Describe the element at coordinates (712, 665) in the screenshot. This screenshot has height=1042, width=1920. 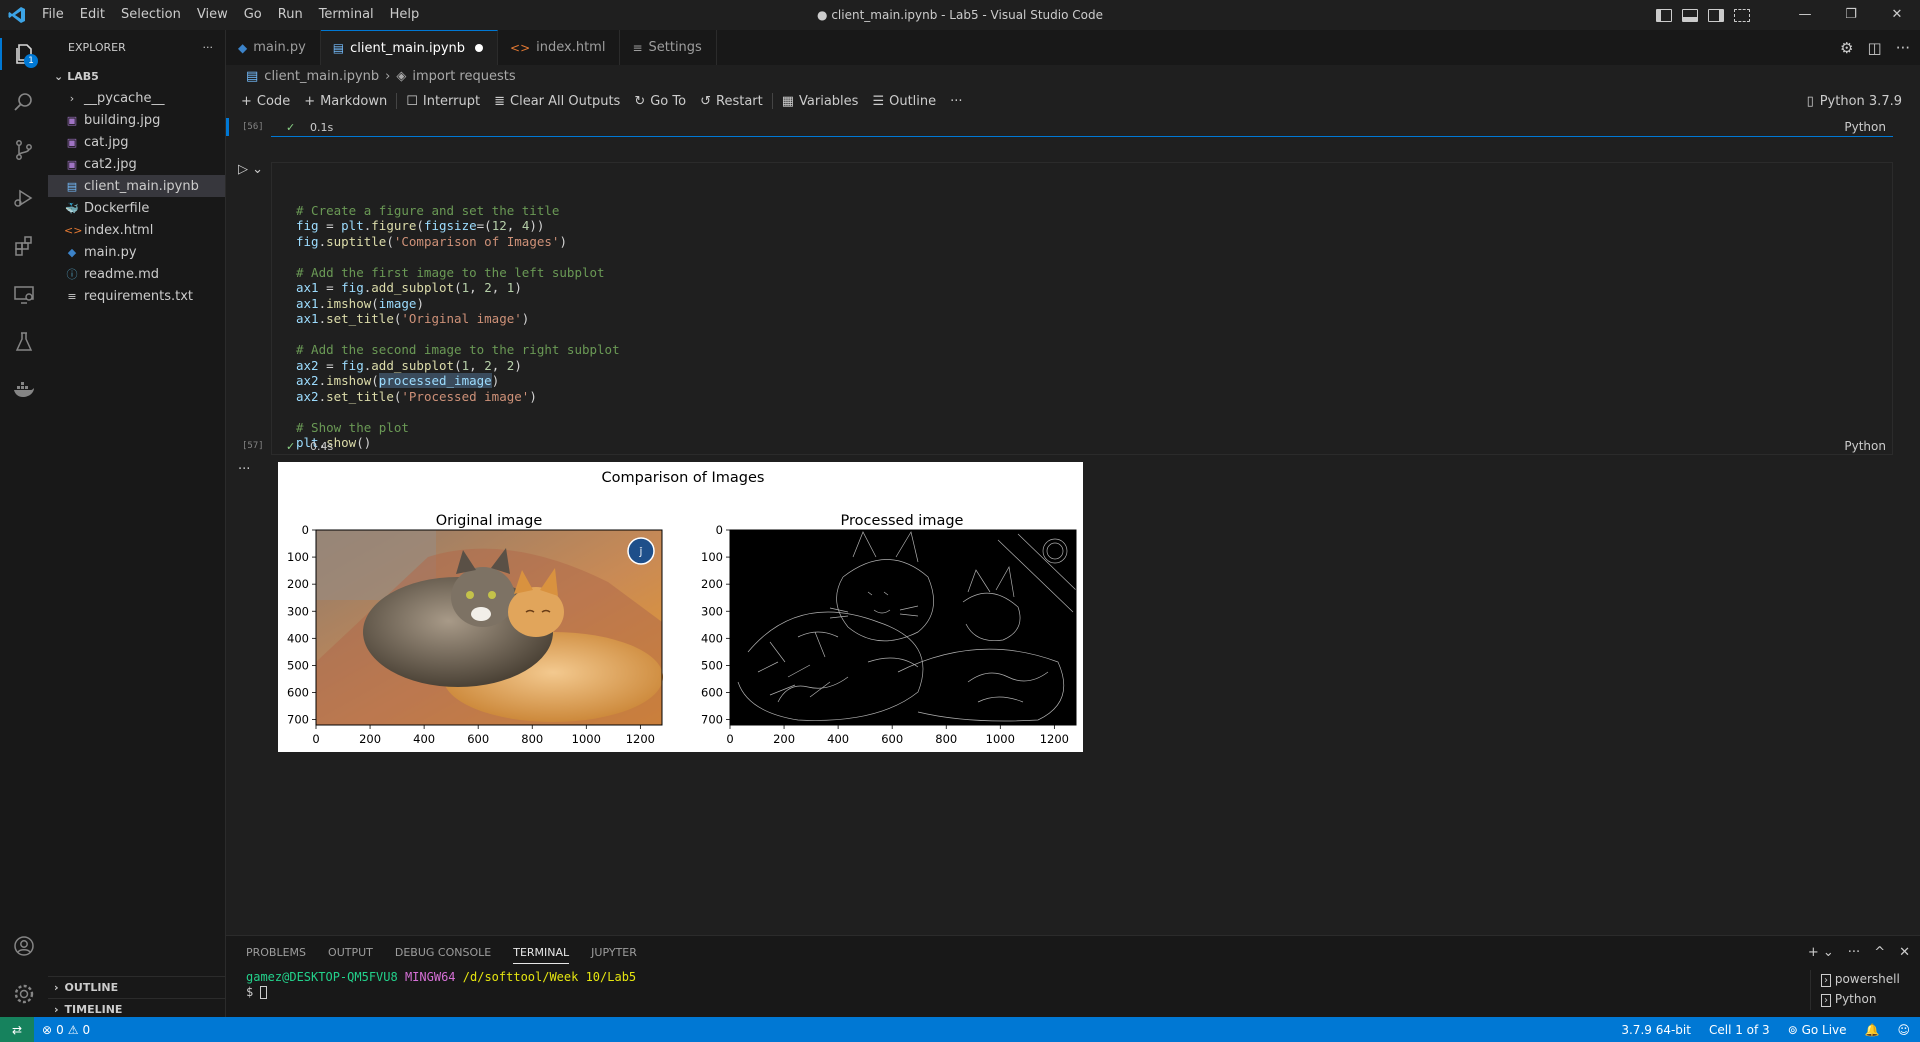
I see `y-tick-label: 500` at that location.